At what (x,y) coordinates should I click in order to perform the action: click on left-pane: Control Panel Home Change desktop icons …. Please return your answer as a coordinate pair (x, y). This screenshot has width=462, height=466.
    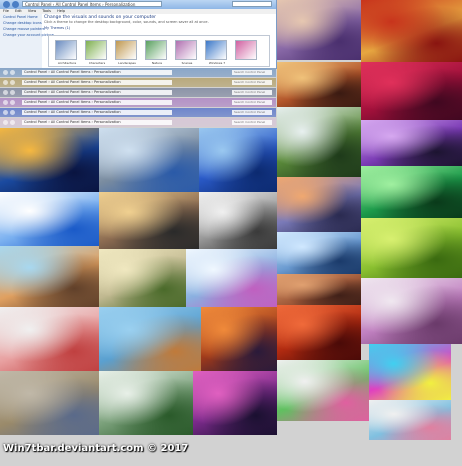
    Looking at the image, I should click on (27, 41).